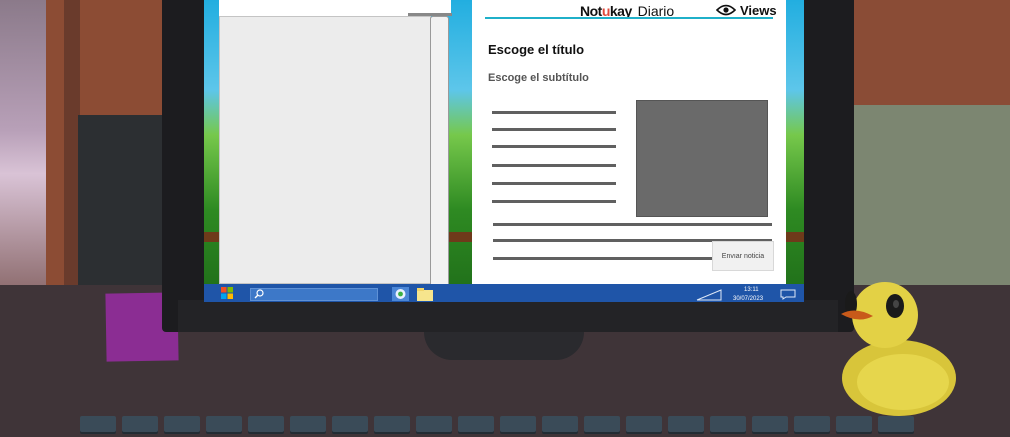 This screenshot has width=1010, height=437. I want to click on header-rule, so click(629, 18).